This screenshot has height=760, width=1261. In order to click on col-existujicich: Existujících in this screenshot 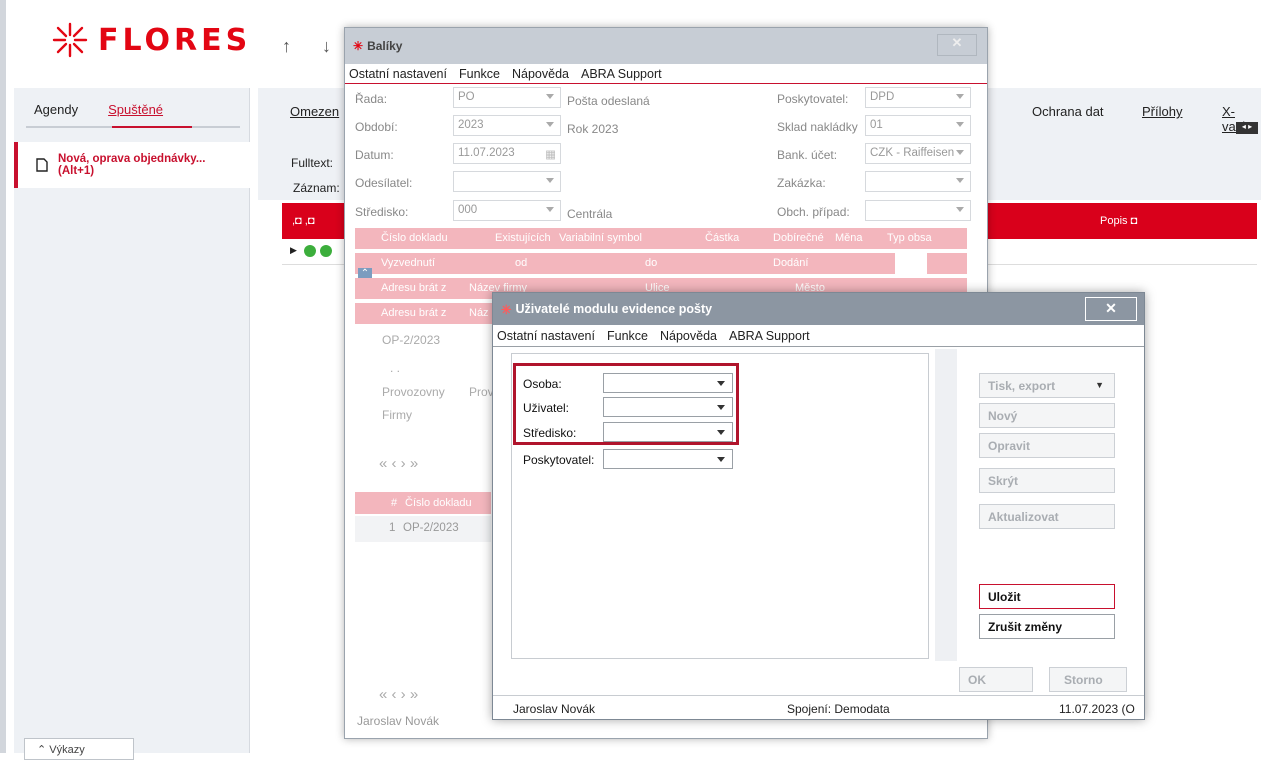, I will do `click(523, 238)`.